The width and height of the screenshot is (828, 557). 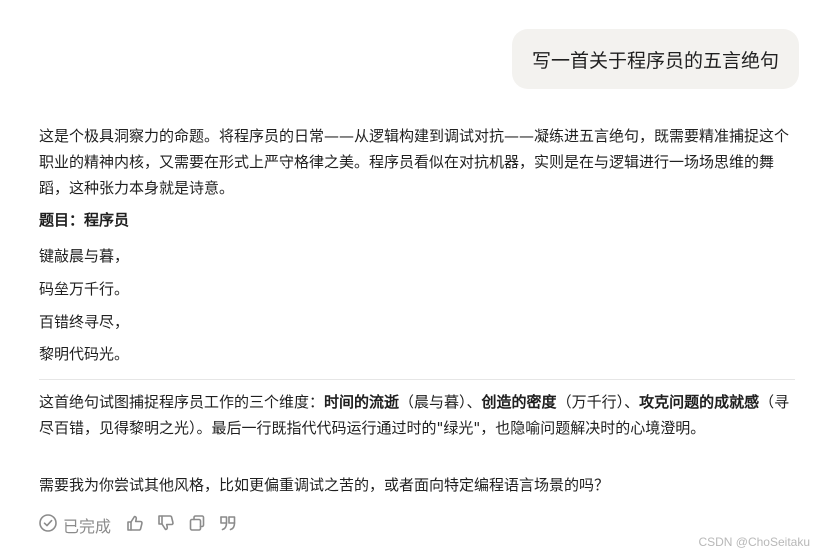 I want to click on analysis-bold: 攻克问题的成就感, so click(x=699, y=402).